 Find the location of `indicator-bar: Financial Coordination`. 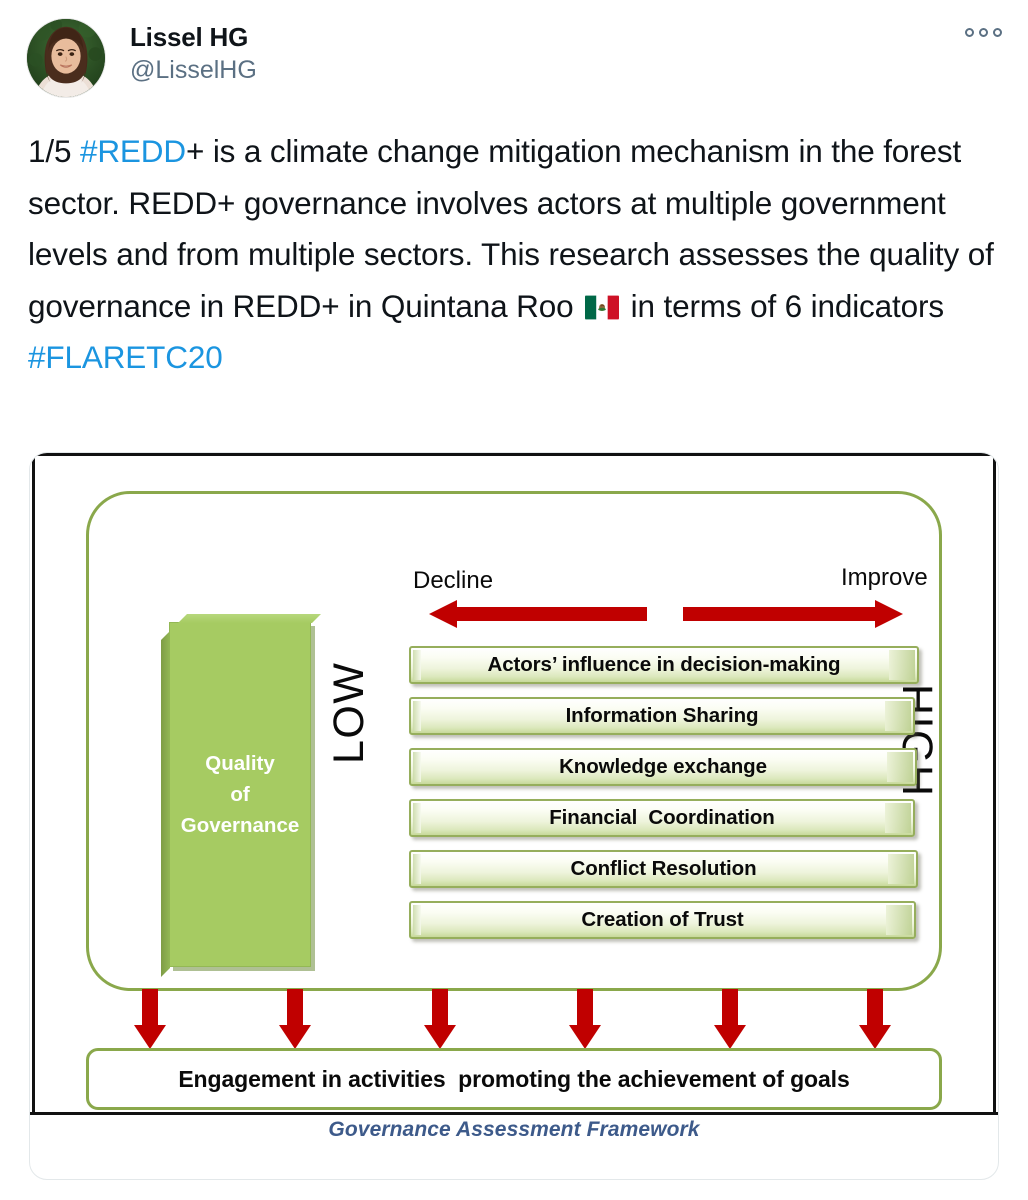

indicator-bar: Financial Coordination is located at coordinates (662, 818).